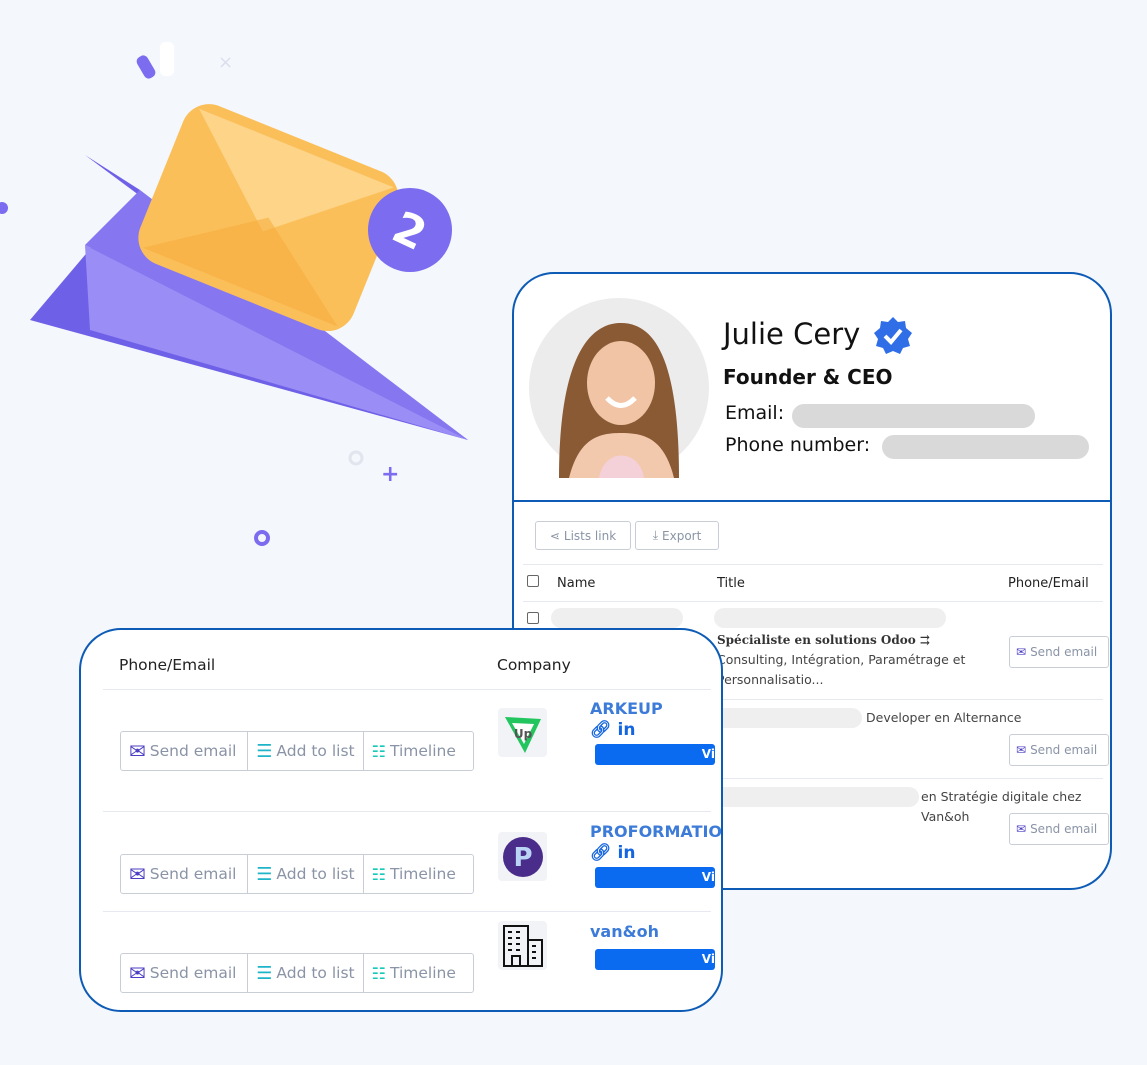  I want to click on profile-title: Founder & CEO, so click(808, 377).